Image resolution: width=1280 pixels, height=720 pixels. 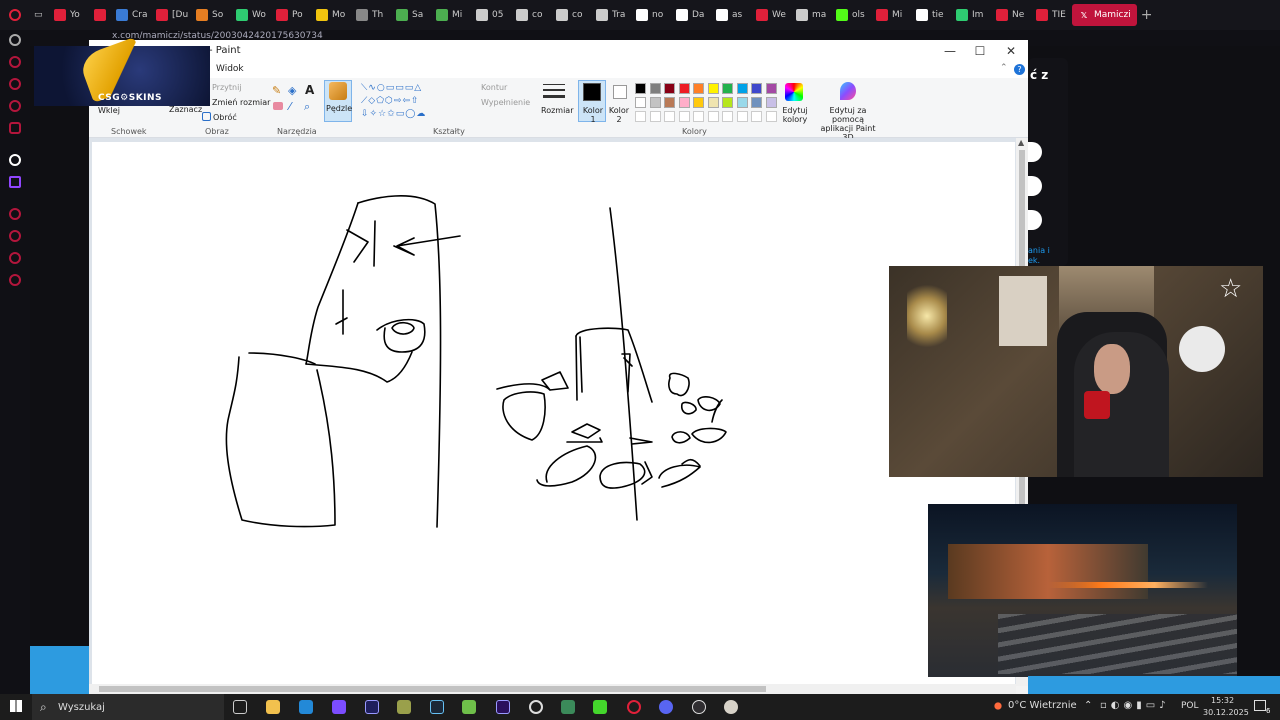 I want to click on notification-icon, so click(x=1260, y=705).